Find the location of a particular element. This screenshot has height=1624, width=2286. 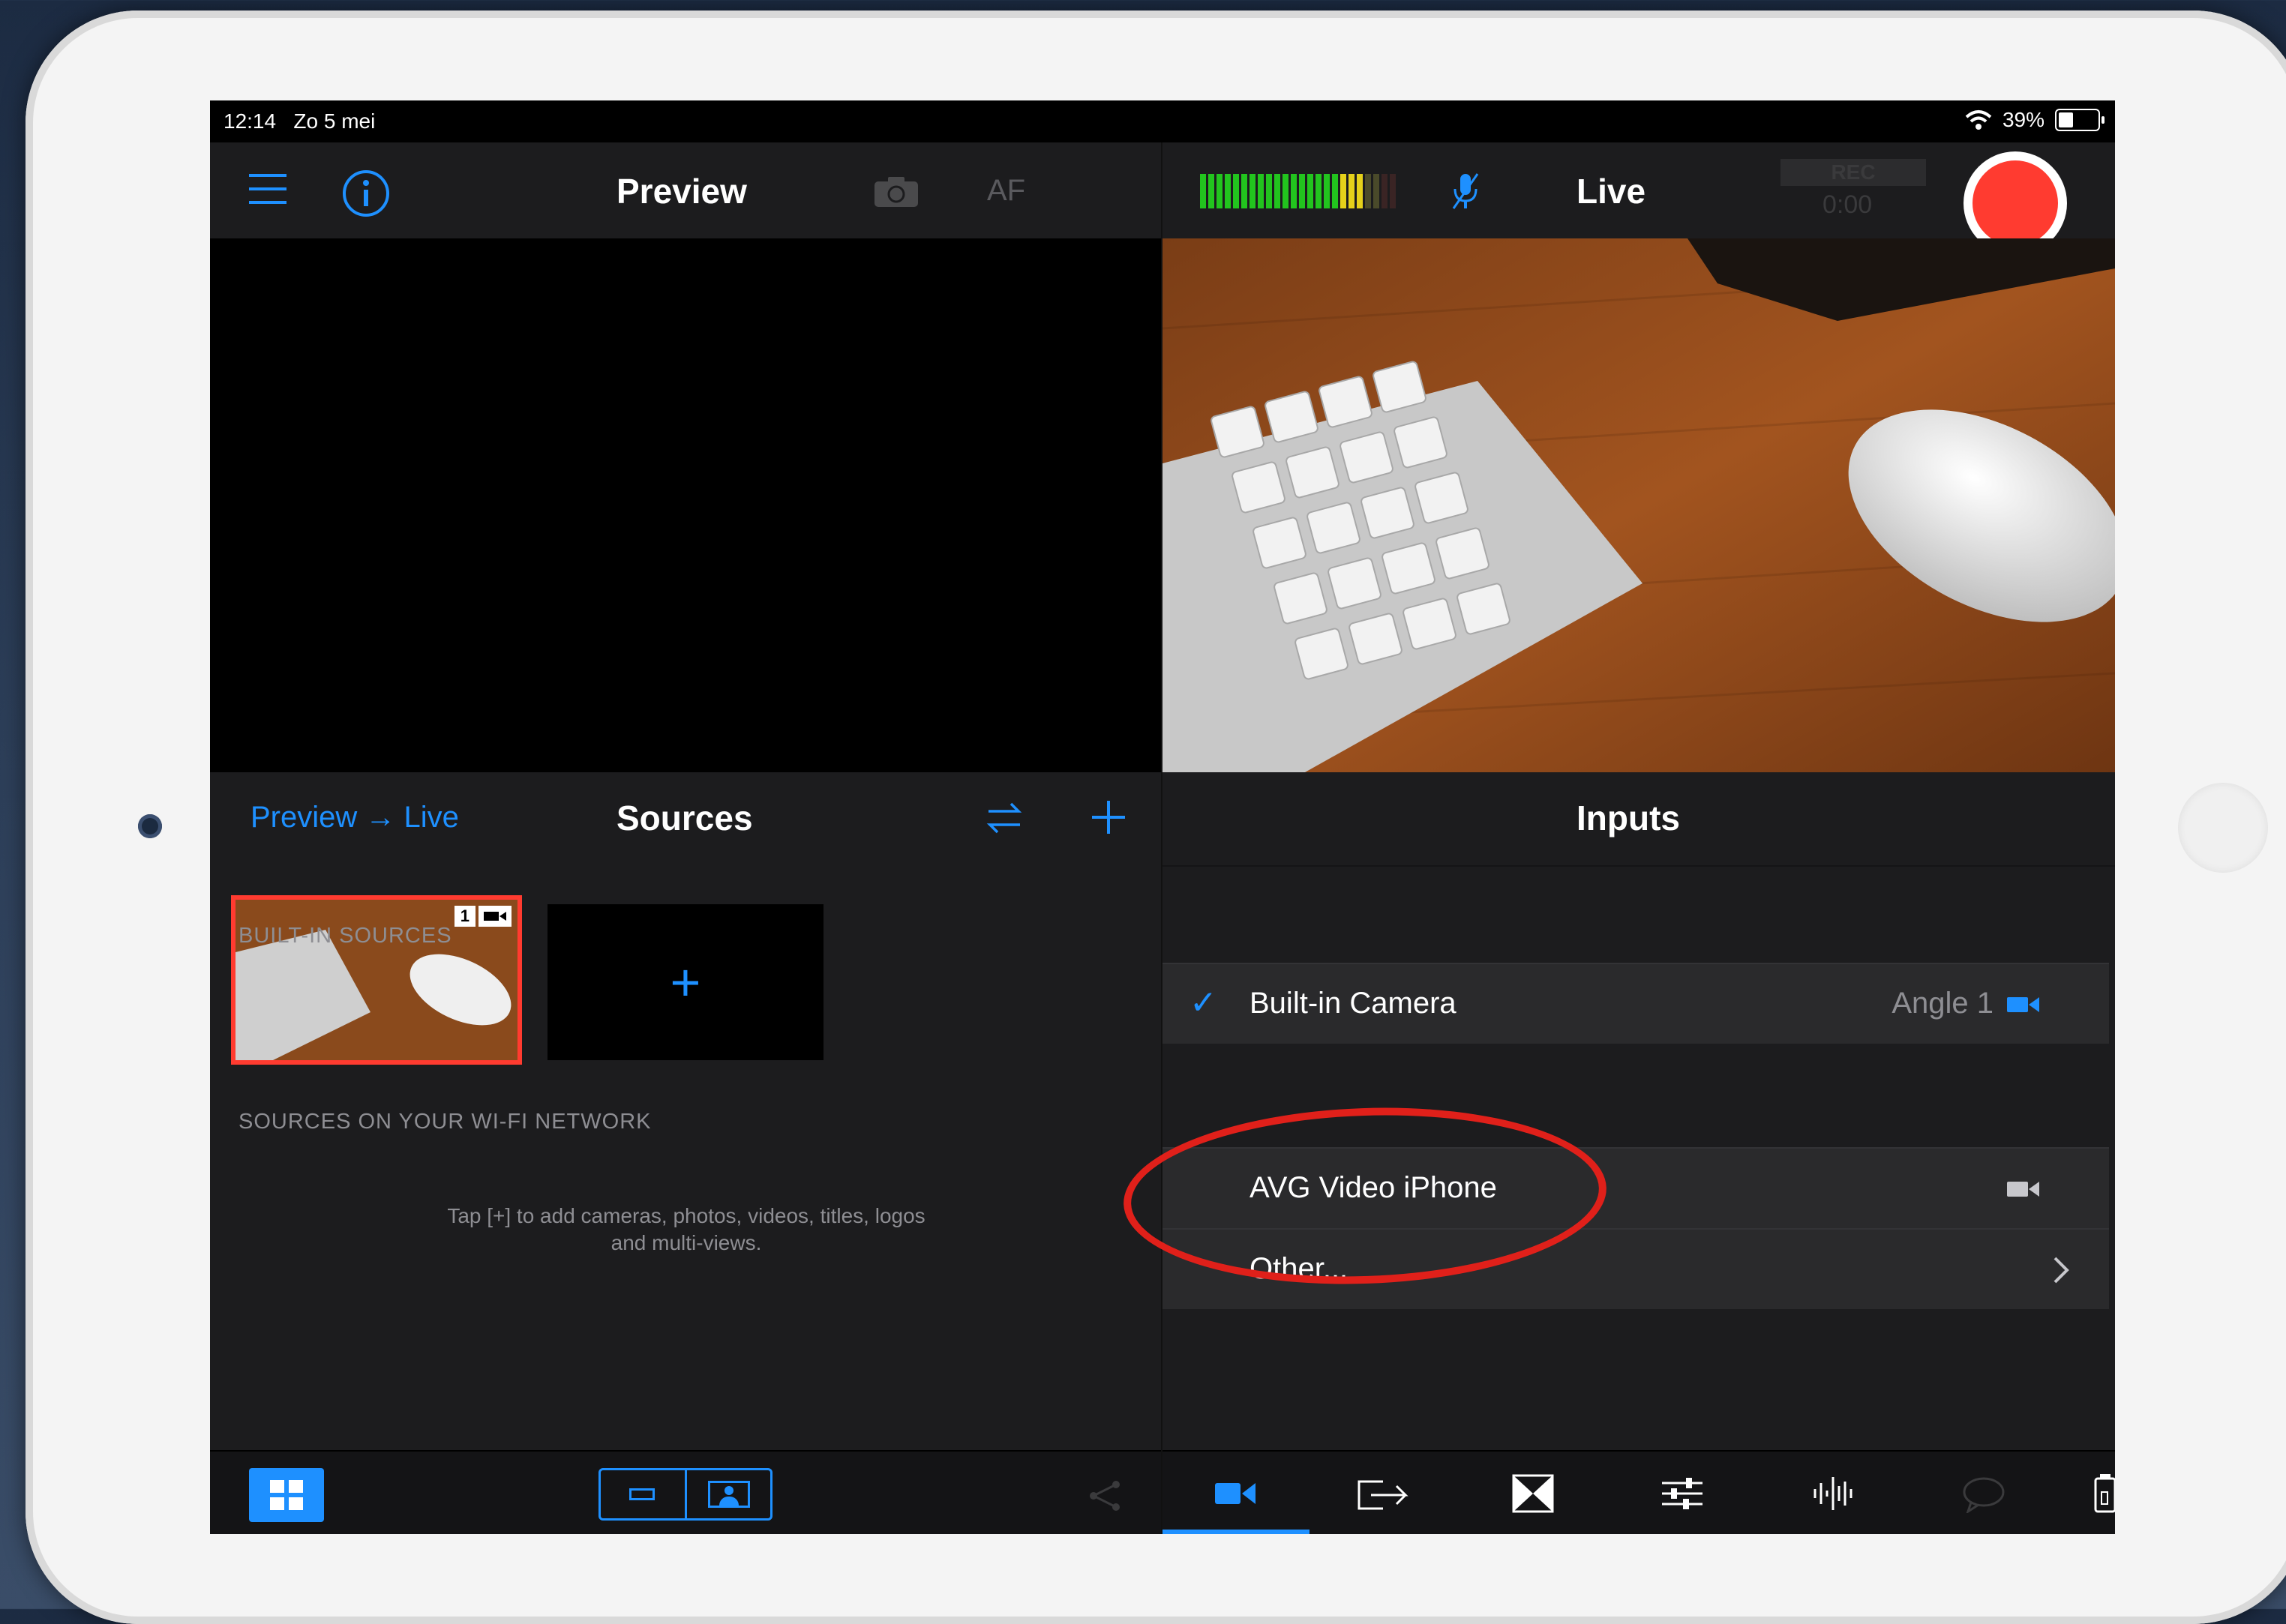

front-camera is located at coordinates (150, 826).